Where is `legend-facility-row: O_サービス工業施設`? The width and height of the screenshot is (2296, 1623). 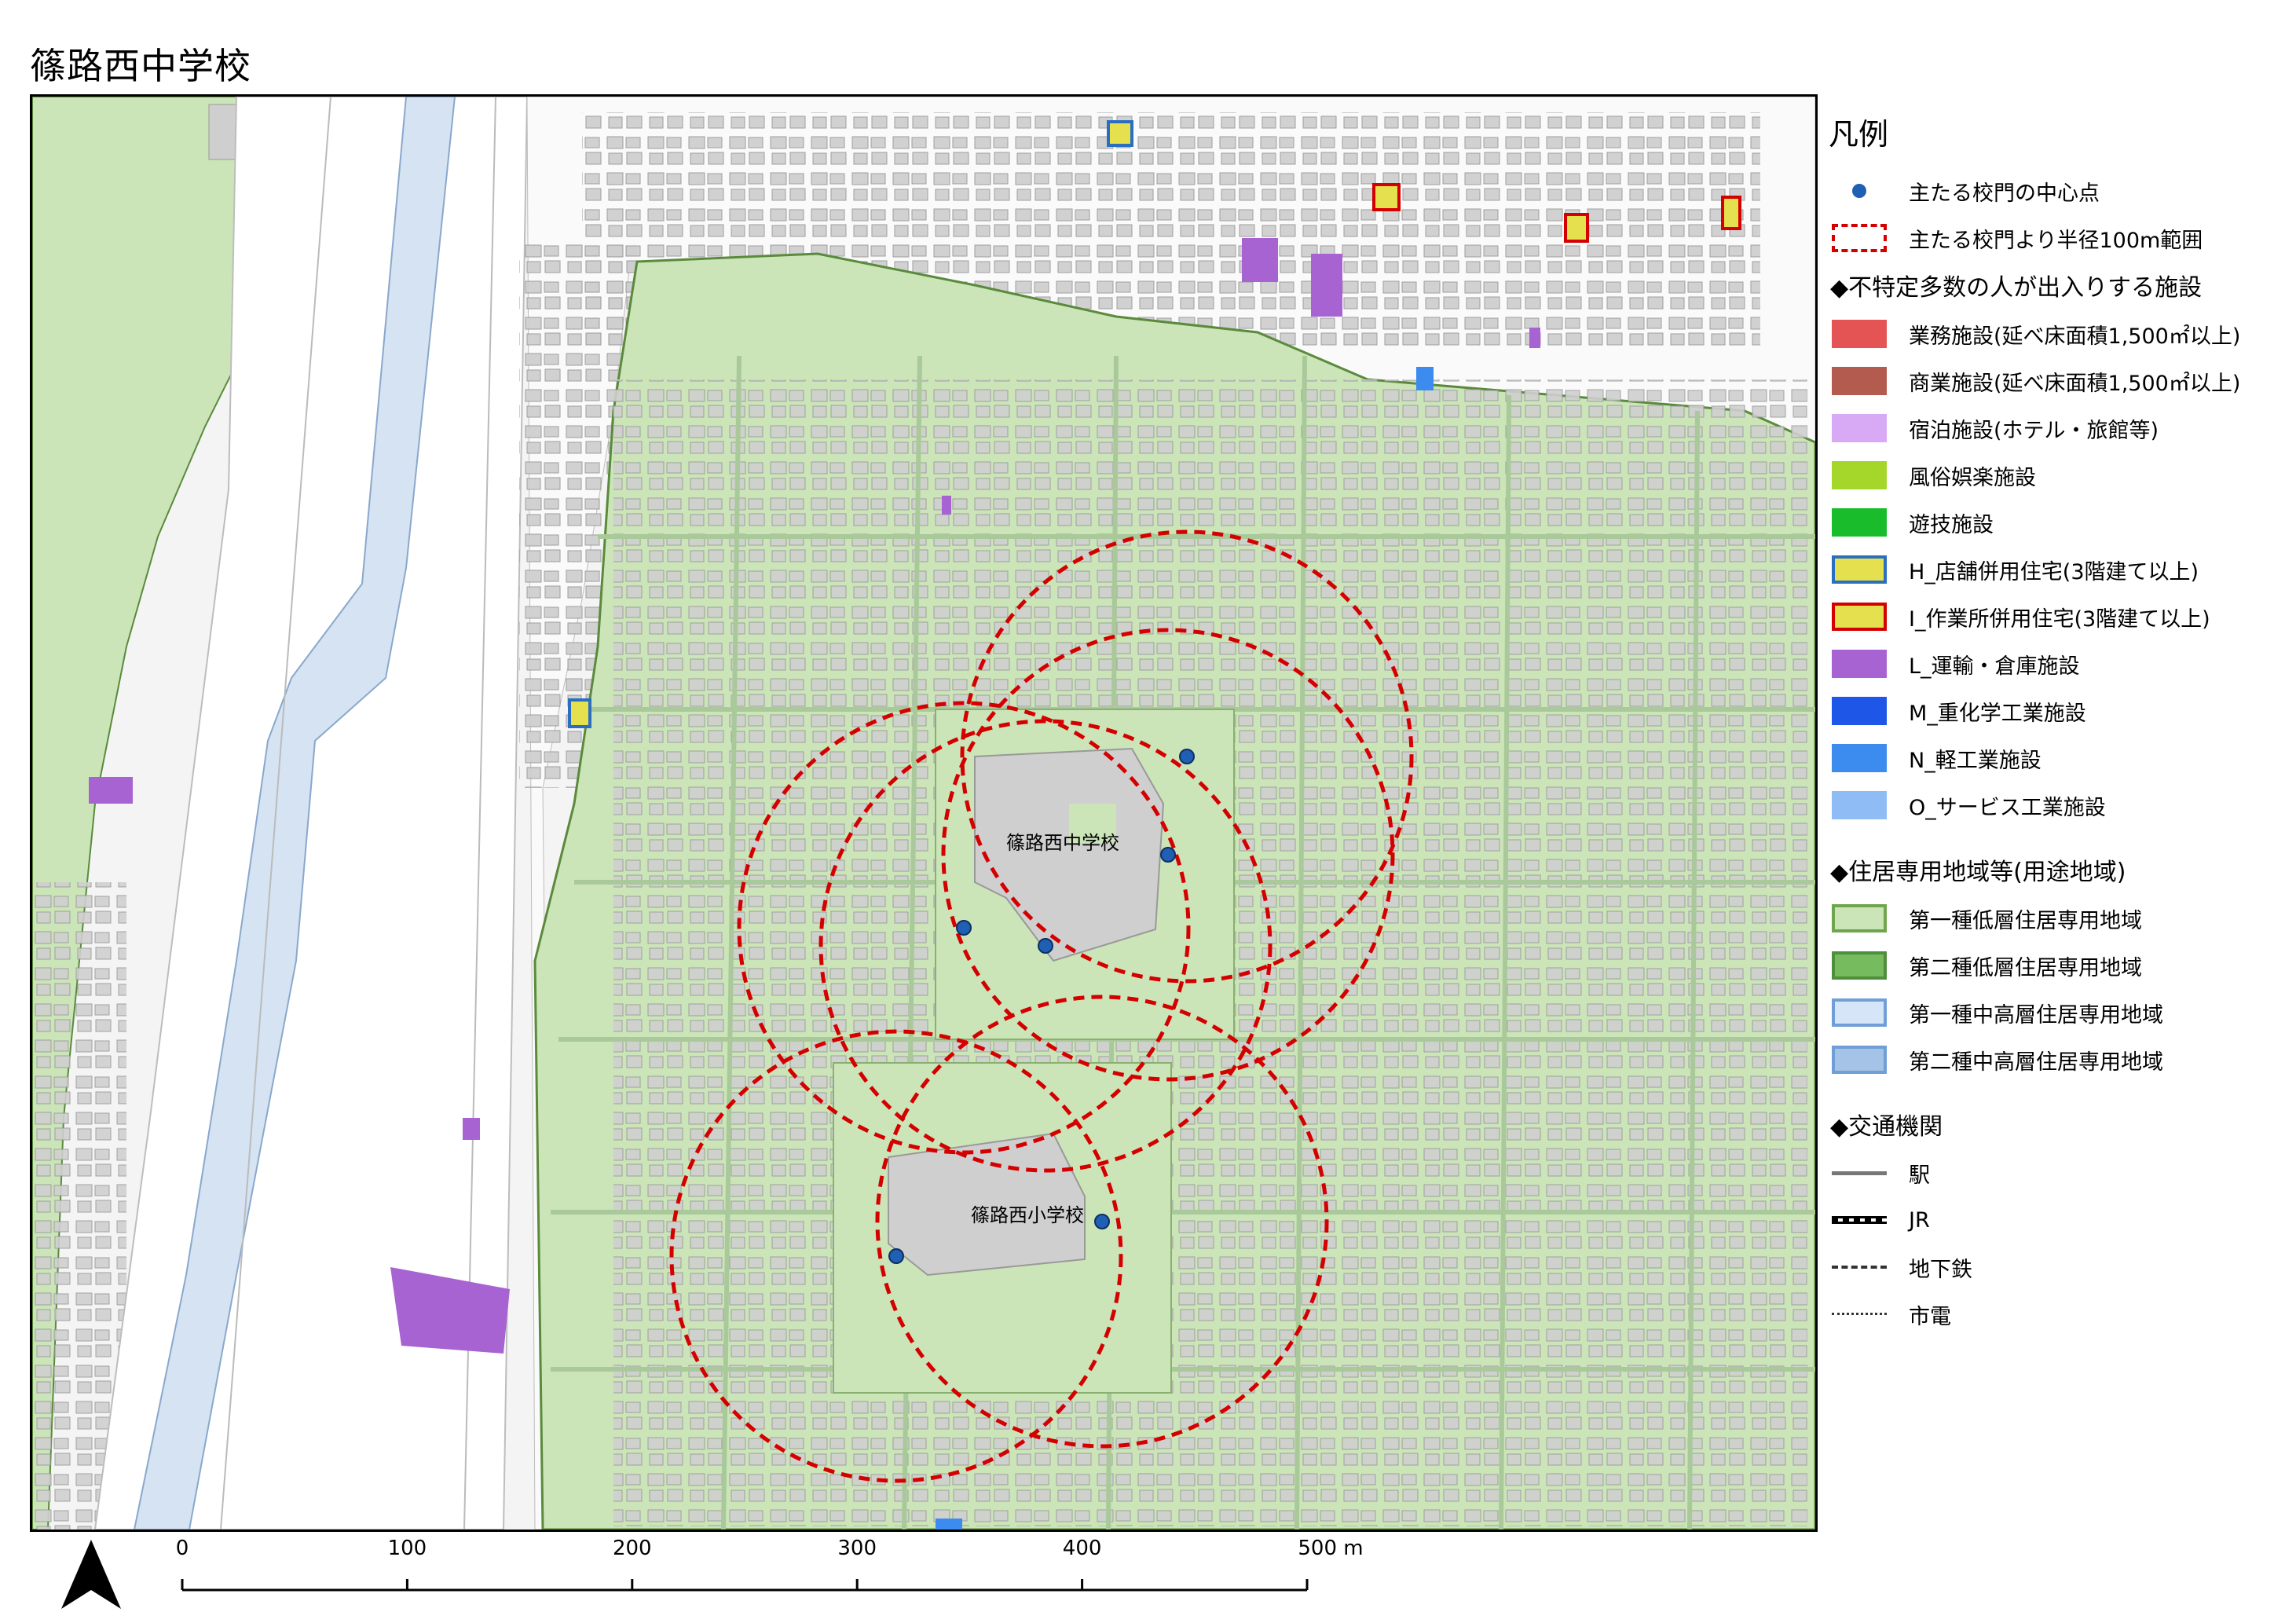
legend-facility-row: O_サービス工業施設 is located at coordinates (2056, 805).